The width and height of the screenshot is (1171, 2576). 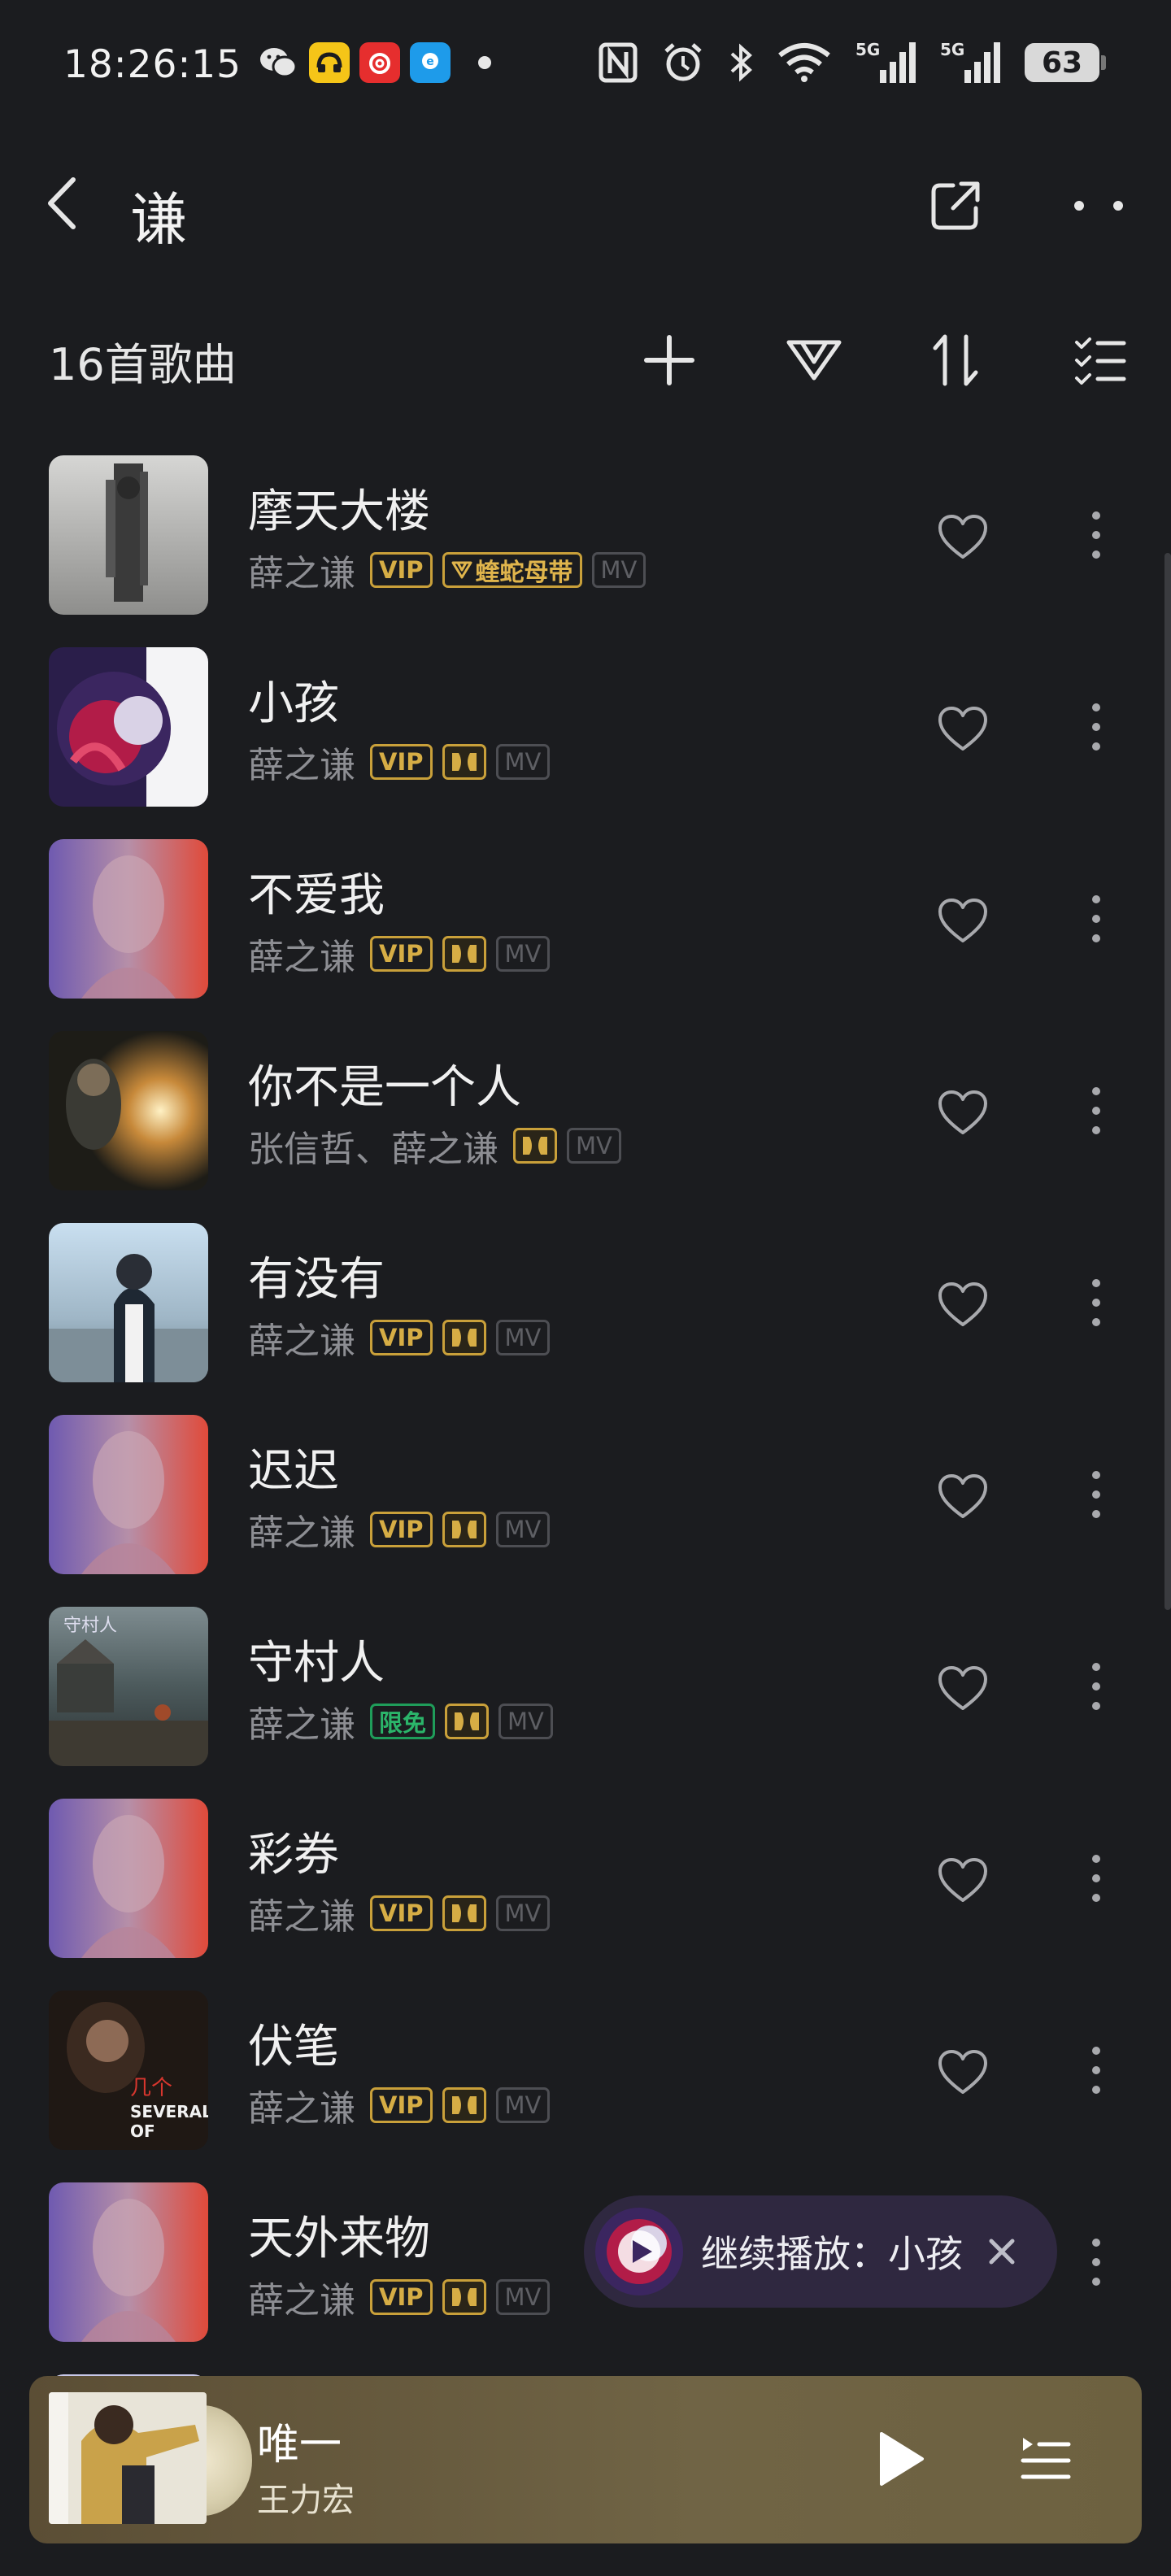 What do you see at coordinates (670, 361) in the screenshot?
I see `add-songs-button` at bounding box center [670, 361].